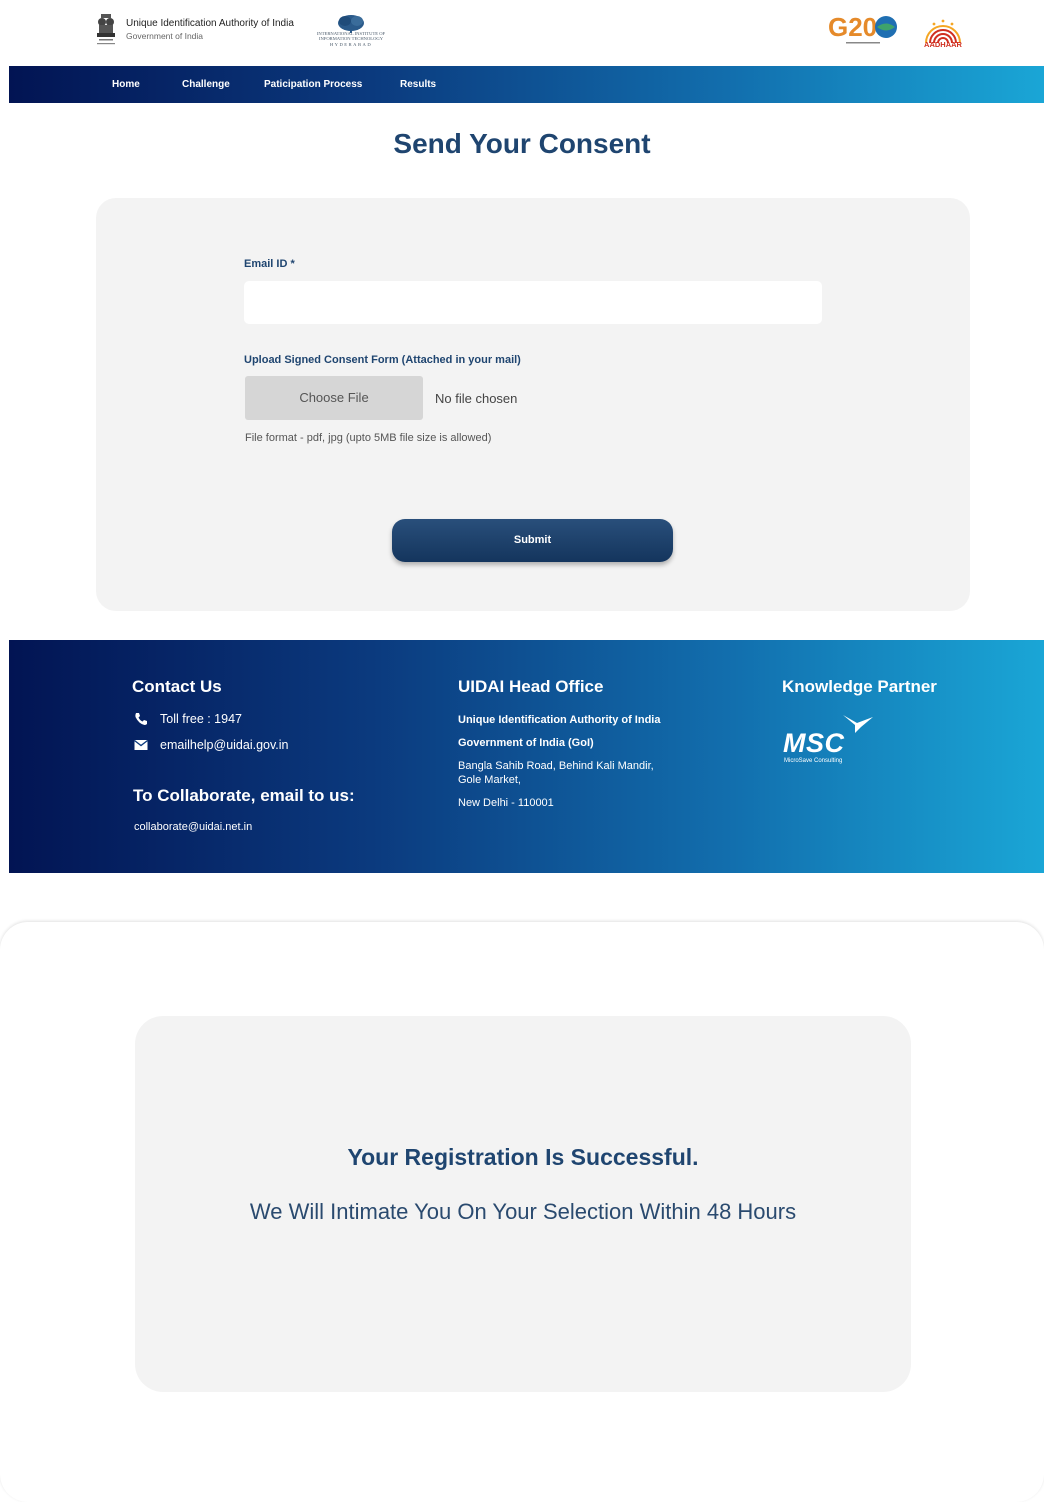 This screenshot has height=1502, width=1044. What do you see at coordinates (526, 743) in the screenshot?
I see `office-line-2: Government of India (GoI)` at bounding box center [526, 743].